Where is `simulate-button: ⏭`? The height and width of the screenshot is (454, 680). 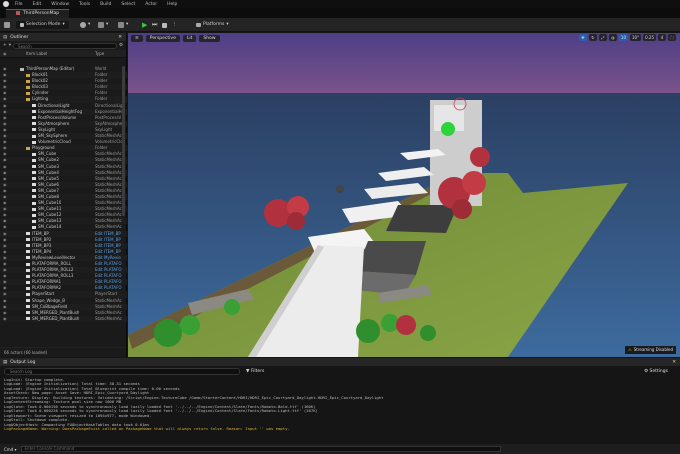
simulate-button: ⏭ is located at coordinates (154, 25).